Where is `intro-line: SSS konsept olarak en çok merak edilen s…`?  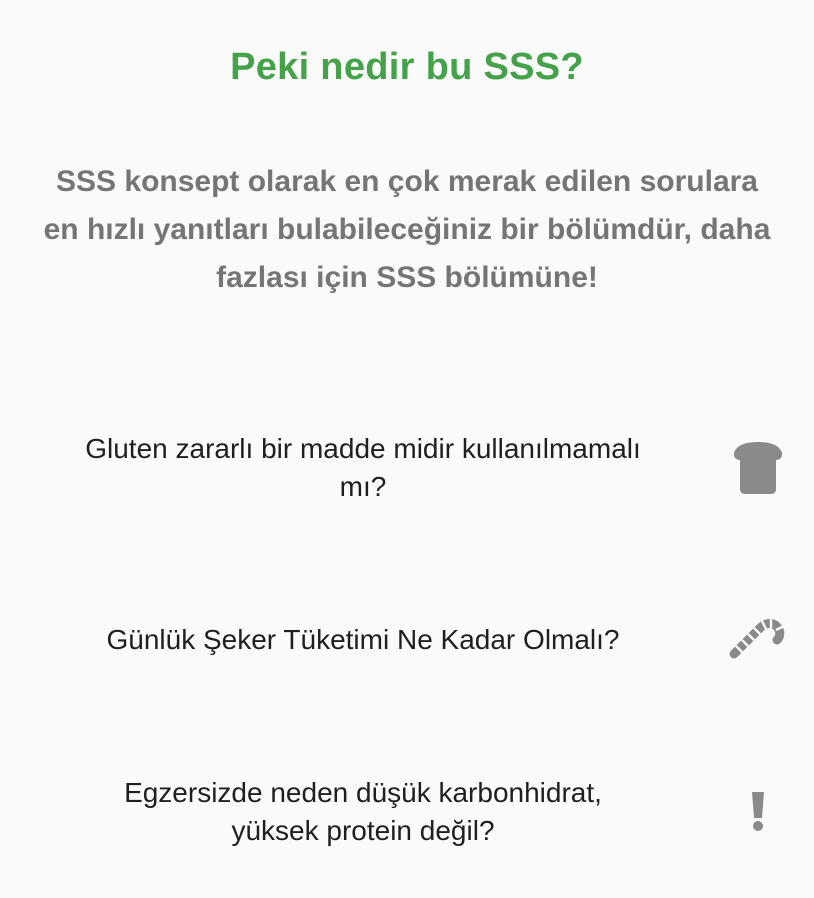
intro-line: SSS konsept olarak en çok merak edilen s… is located at coordinates (407, 181).